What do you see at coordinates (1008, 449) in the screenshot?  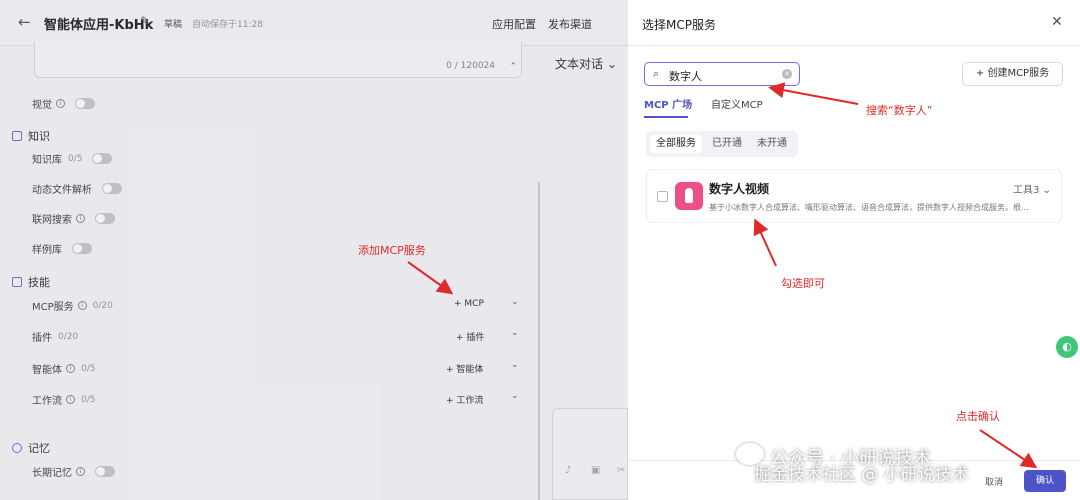 I see `arrow-confirm` at bounding box center [1008, 449].